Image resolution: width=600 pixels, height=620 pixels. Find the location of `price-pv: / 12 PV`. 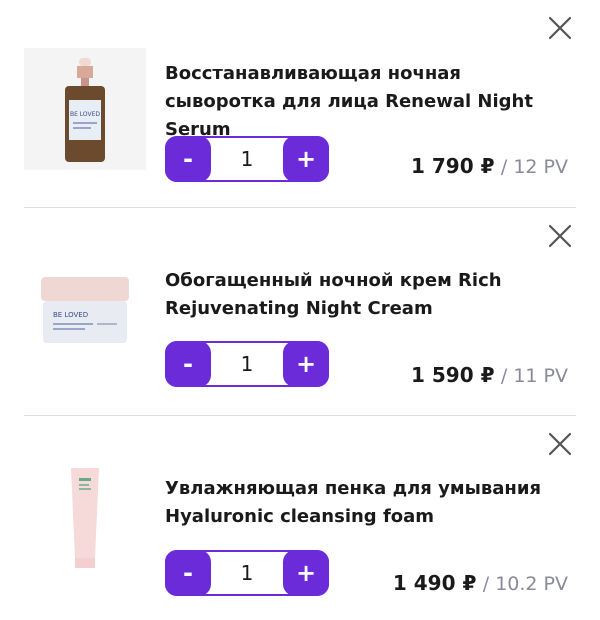

price-pv: / 12 PV is located at coordinates (534, 167).